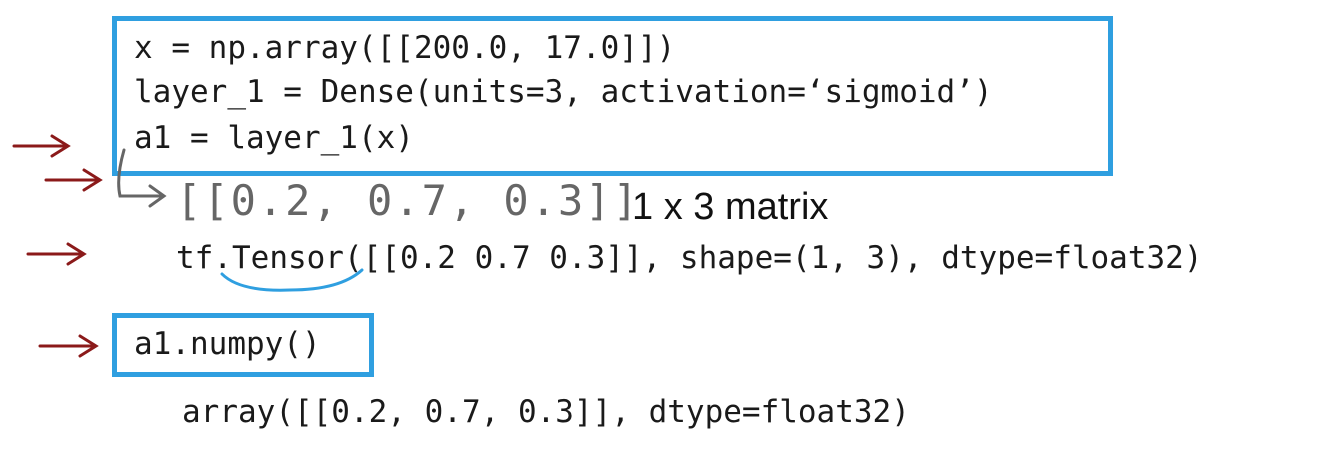  What do you see at coordinates (142, 178) in the screenshot?
I see `hook-arrow-icon` at bounding box center [142, 178].